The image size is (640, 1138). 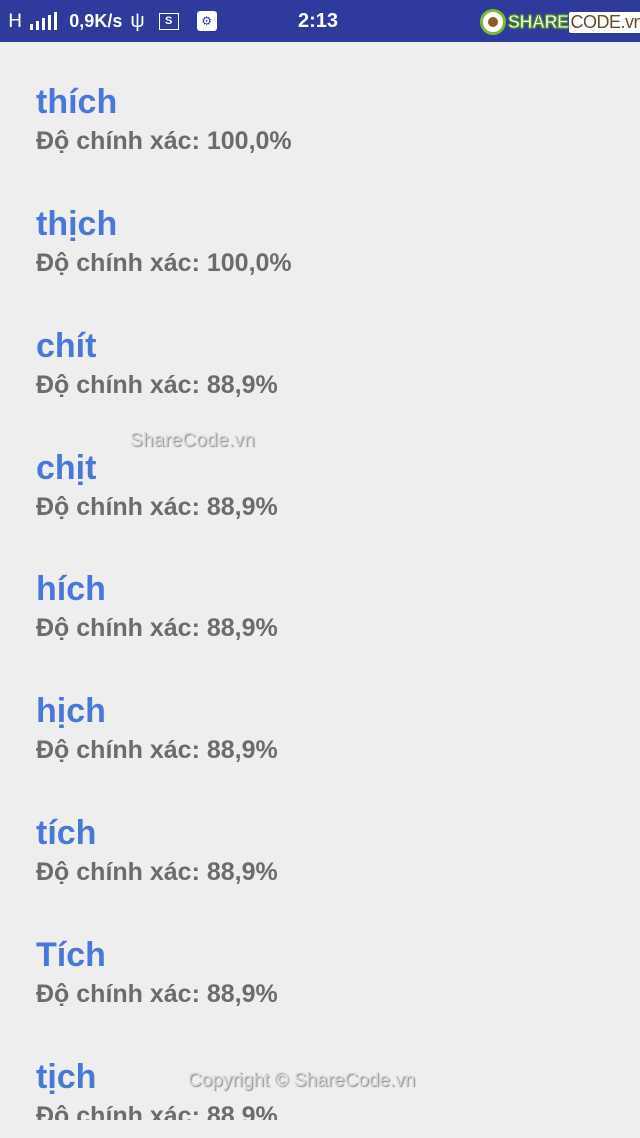 What do you see at coordinates (157, 607) in the screenshot?
I see `list-item: hích Độ chính xác: 88,9%` at bounding box center [157, 607].